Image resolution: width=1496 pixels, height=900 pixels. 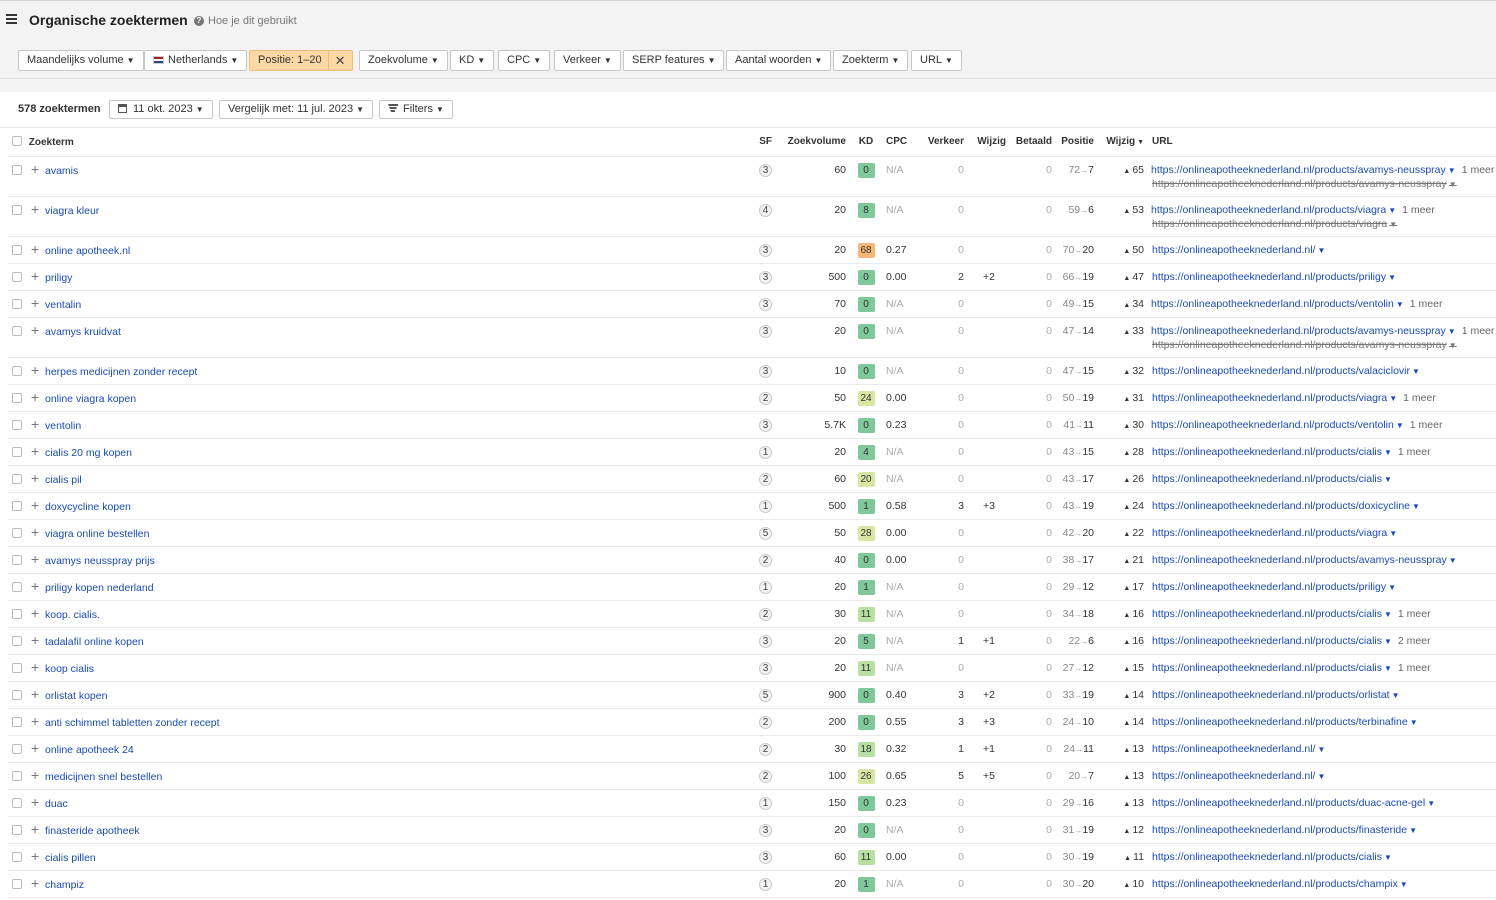 I want to click on column-header-traffic-change: Wijzig, so click(x=989, y=142).